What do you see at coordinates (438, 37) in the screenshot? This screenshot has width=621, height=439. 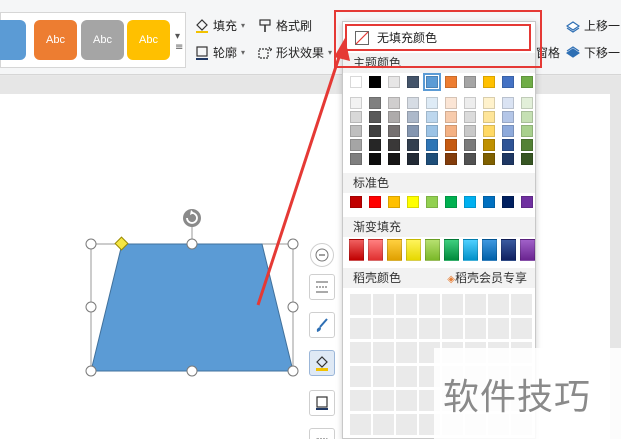 I see `no-fill-option: 无填充颜色` at bounding box center [438, 37].